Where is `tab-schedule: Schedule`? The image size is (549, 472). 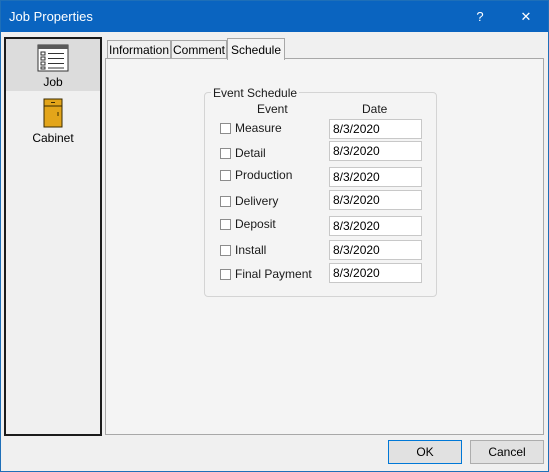
tab-schedule: Schedule is located at coordinates (256, 49).